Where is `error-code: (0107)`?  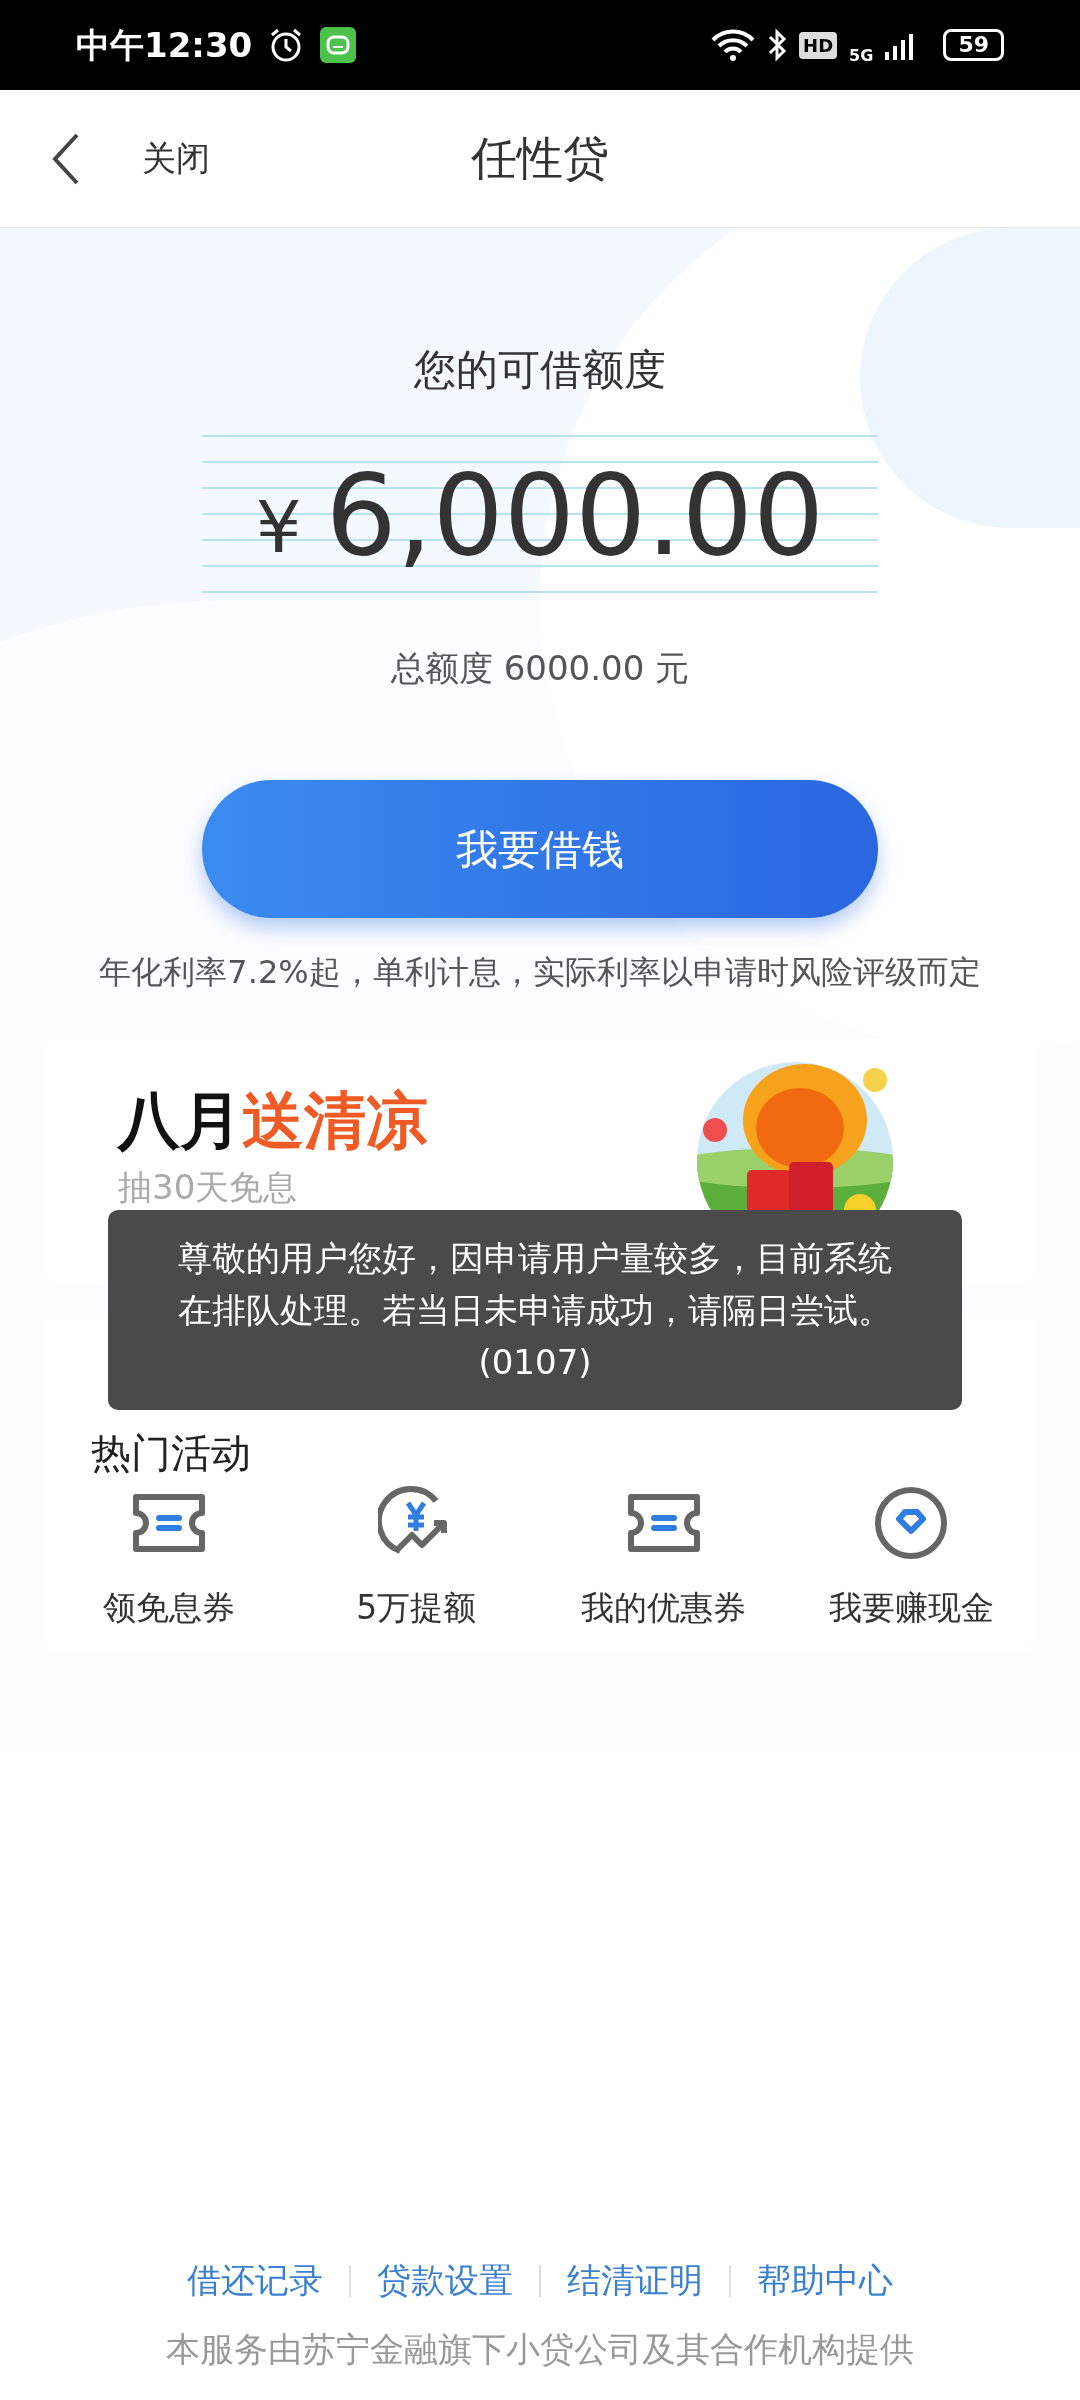
error-code: (0107) is located at coordinates (535, 1362).